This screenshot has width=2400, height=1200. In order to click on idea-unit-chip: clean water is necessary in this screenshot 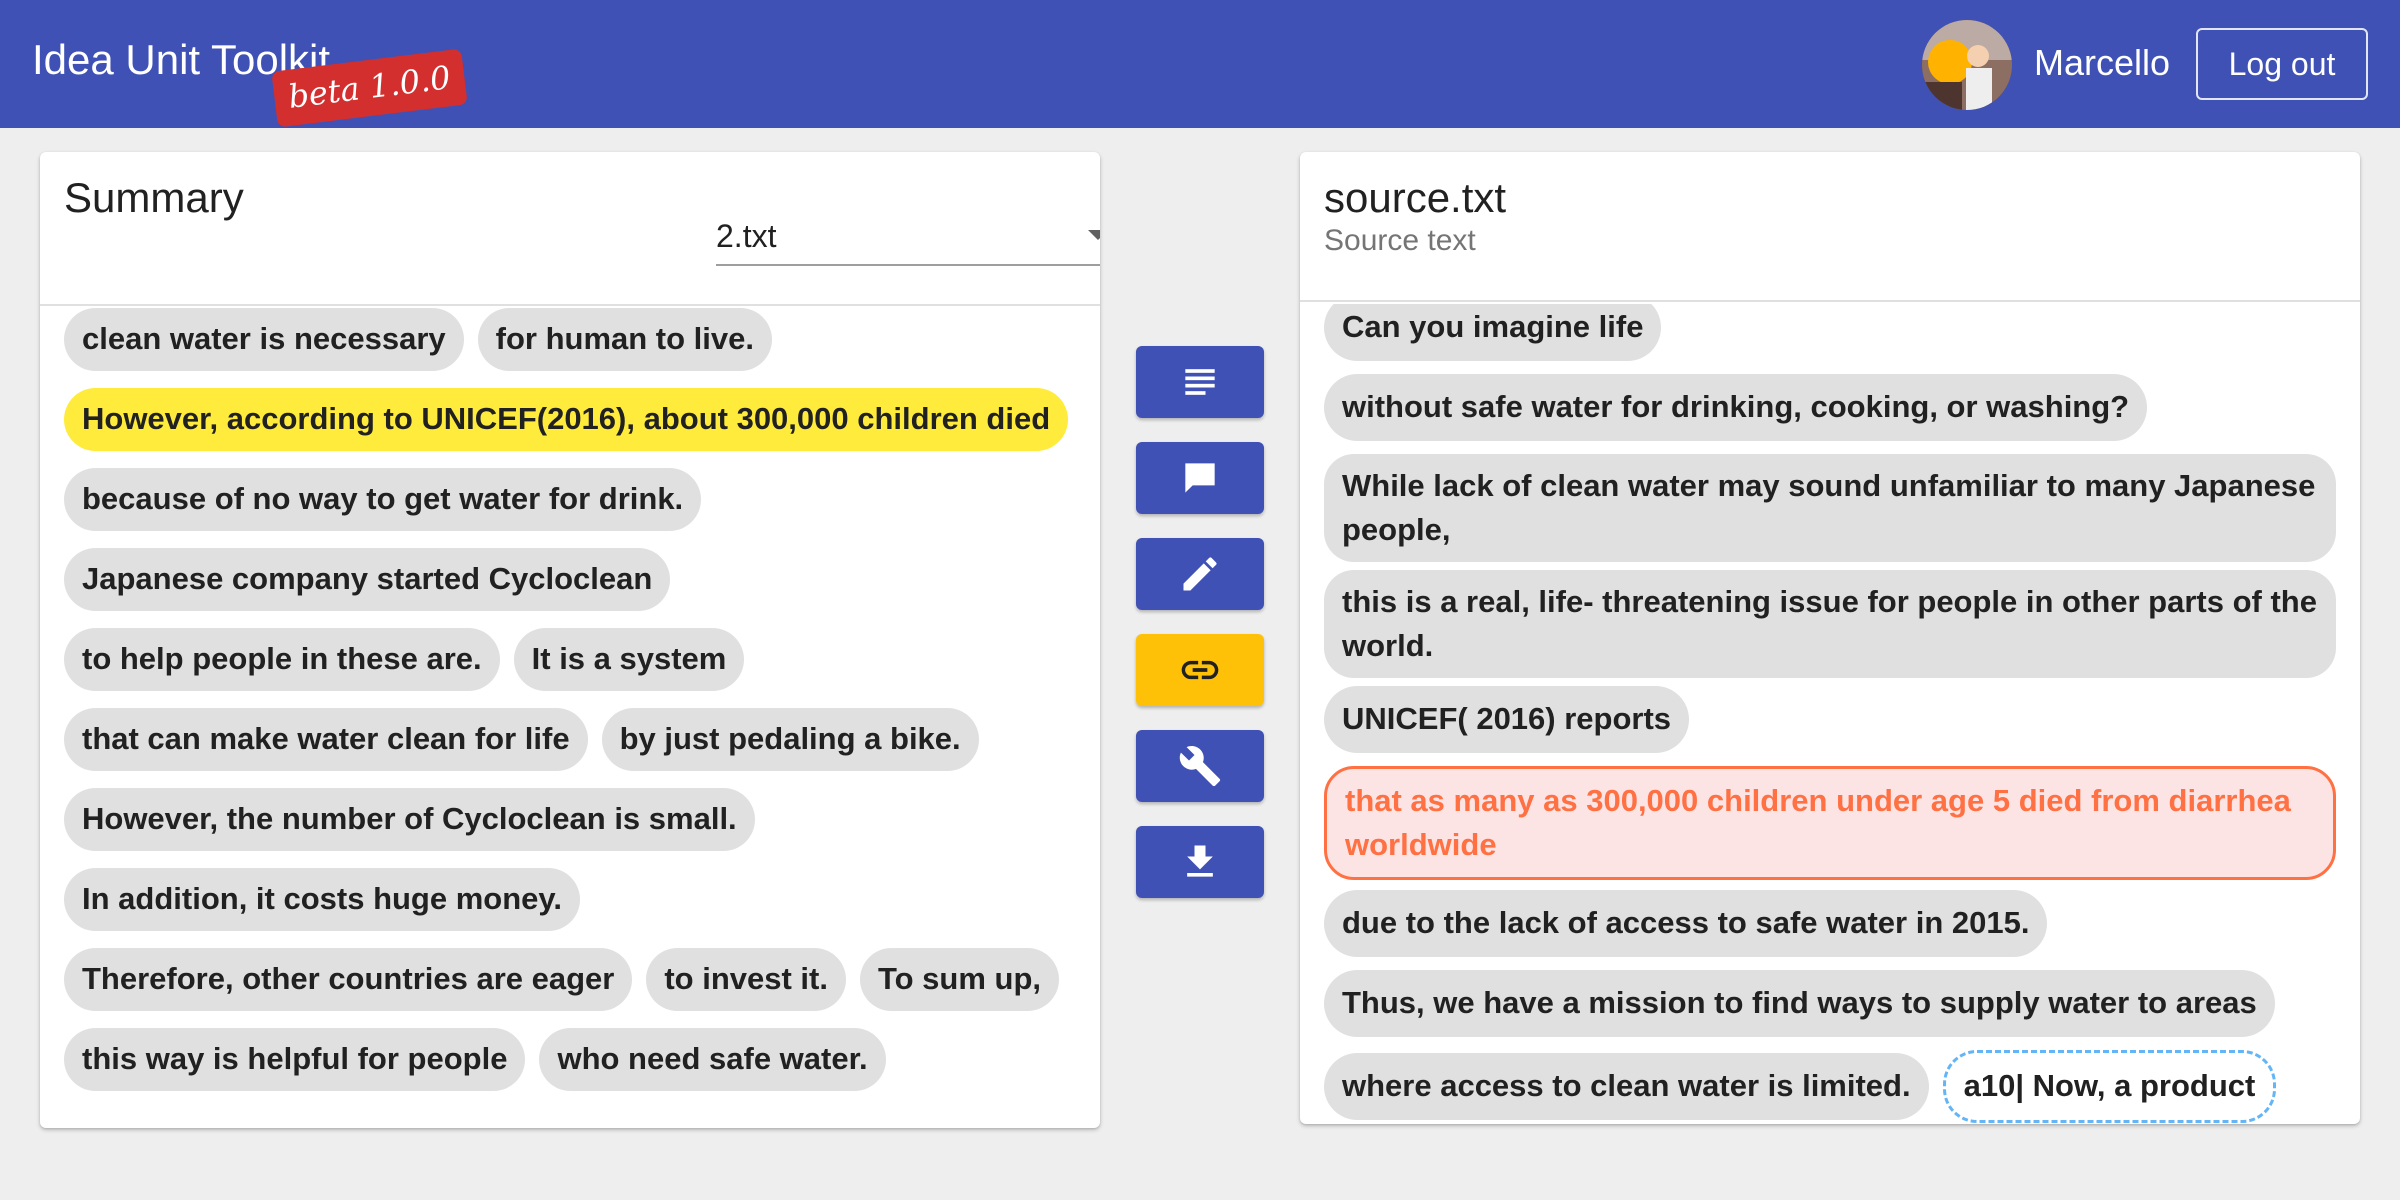, I will do `click(264, 339)`.